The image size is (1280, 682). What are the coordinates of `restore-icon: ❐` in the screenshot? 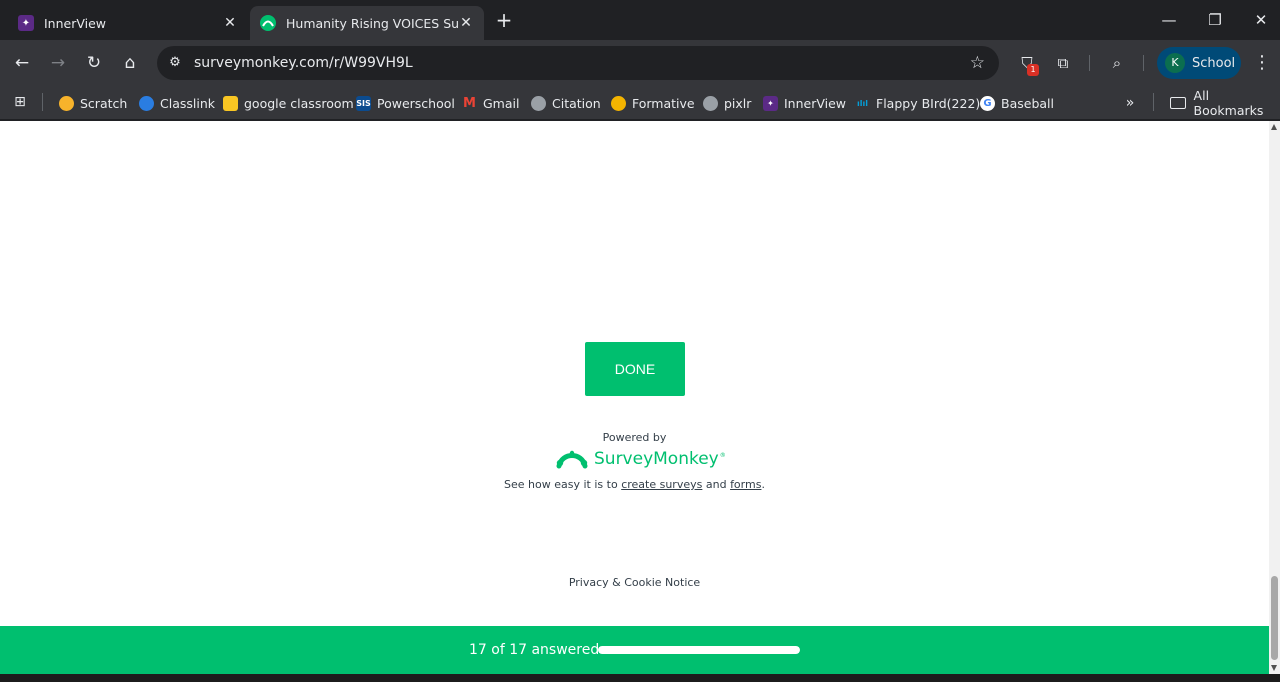 It's located at (1215, 20).